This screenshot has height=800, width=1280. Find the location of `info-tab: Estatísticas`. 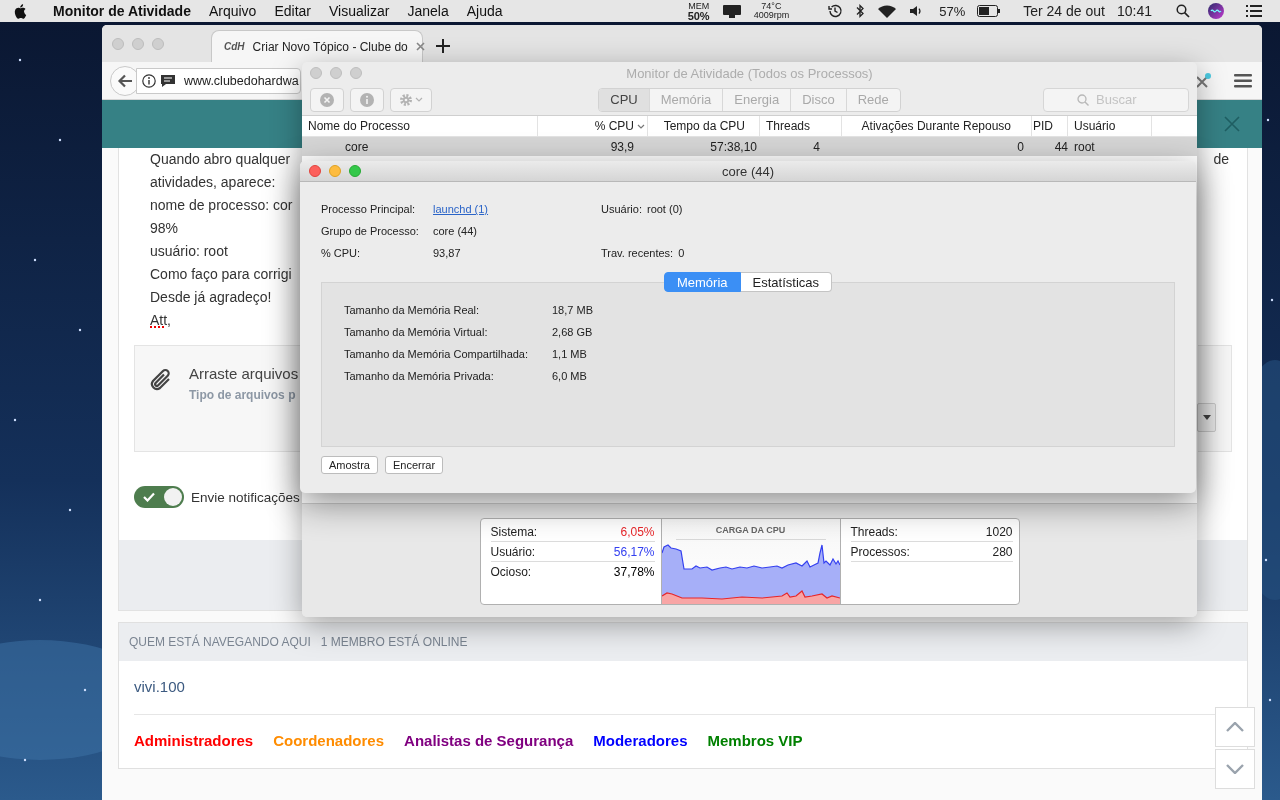

info-tab: Estatísticas is located at coordinates (786, 282).